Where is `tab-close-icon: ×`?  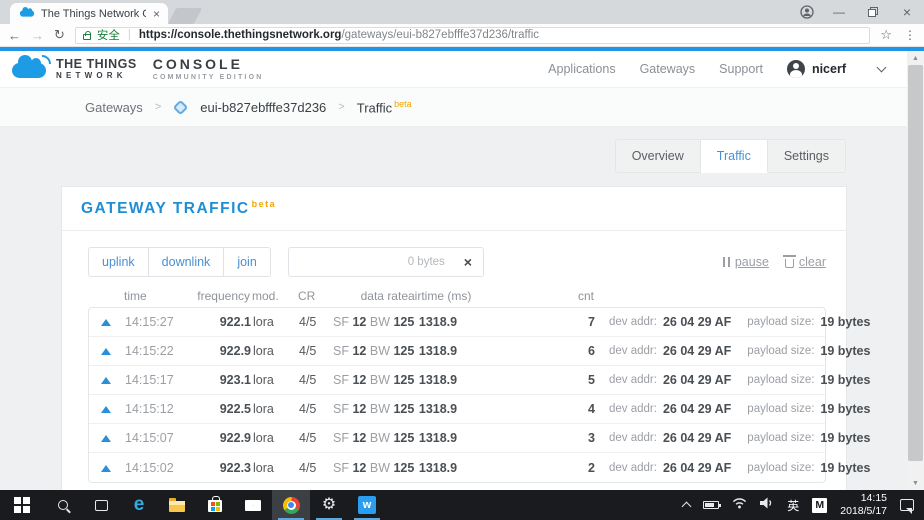 tab-close-icon: × is located at coordinates (156, 14).